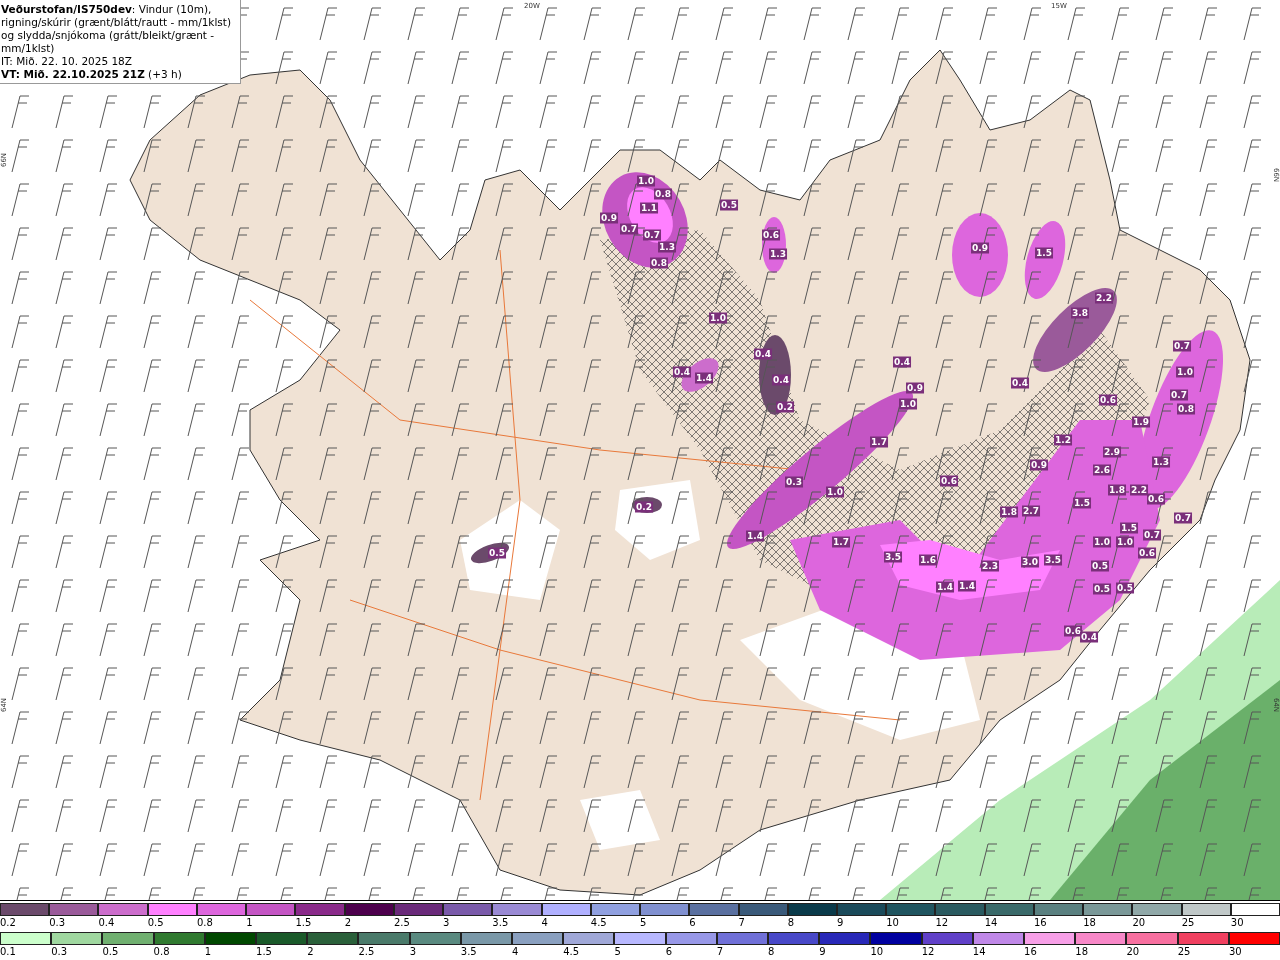  What do you see at coordinates (1009, 512) in the screenshot?
I see `precipitation-value-label: 1.8` at bounding box center [1009, 512].